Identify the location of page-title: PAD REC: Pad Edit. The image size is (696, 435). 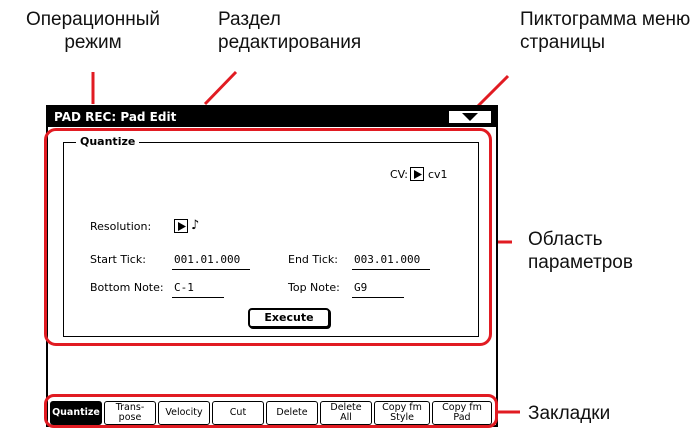
(115, 117).